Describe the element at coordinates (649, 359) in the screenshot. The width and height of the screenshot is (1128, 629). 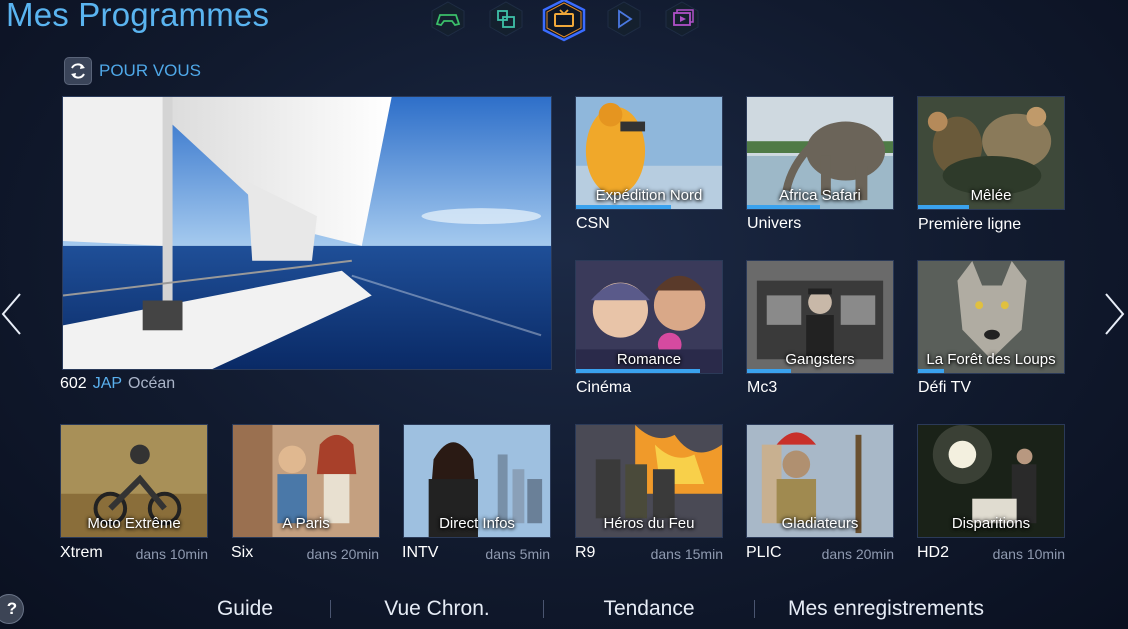
I see `tile-title: Romance` at that location.